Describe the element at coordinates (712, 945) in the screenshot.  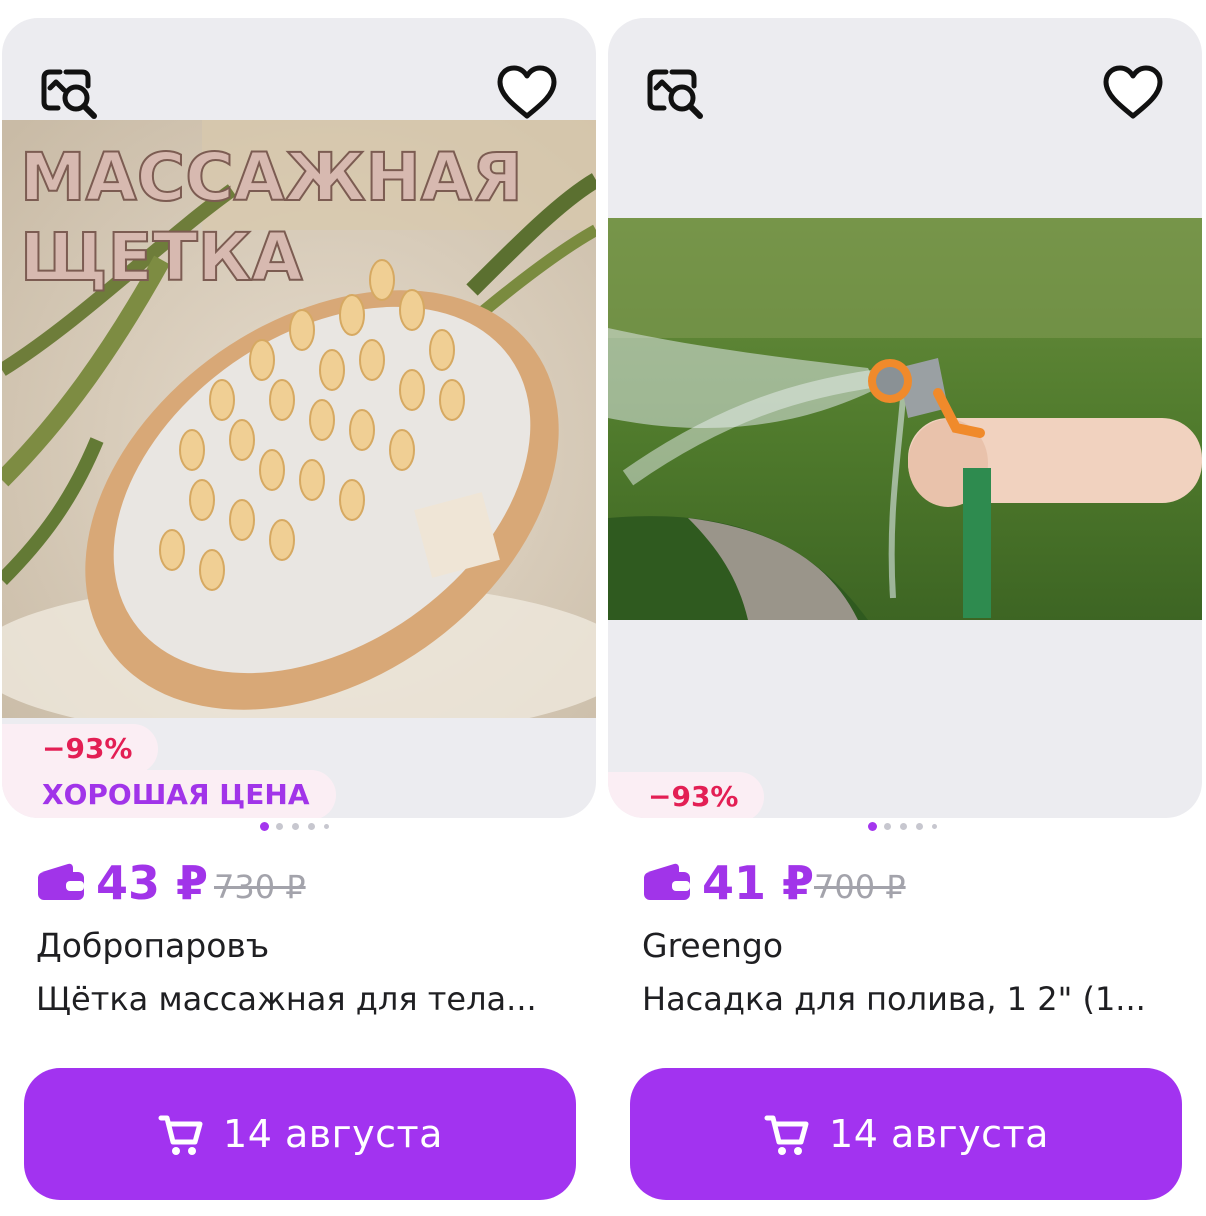
I see `brand-name: Greengo` at that location.